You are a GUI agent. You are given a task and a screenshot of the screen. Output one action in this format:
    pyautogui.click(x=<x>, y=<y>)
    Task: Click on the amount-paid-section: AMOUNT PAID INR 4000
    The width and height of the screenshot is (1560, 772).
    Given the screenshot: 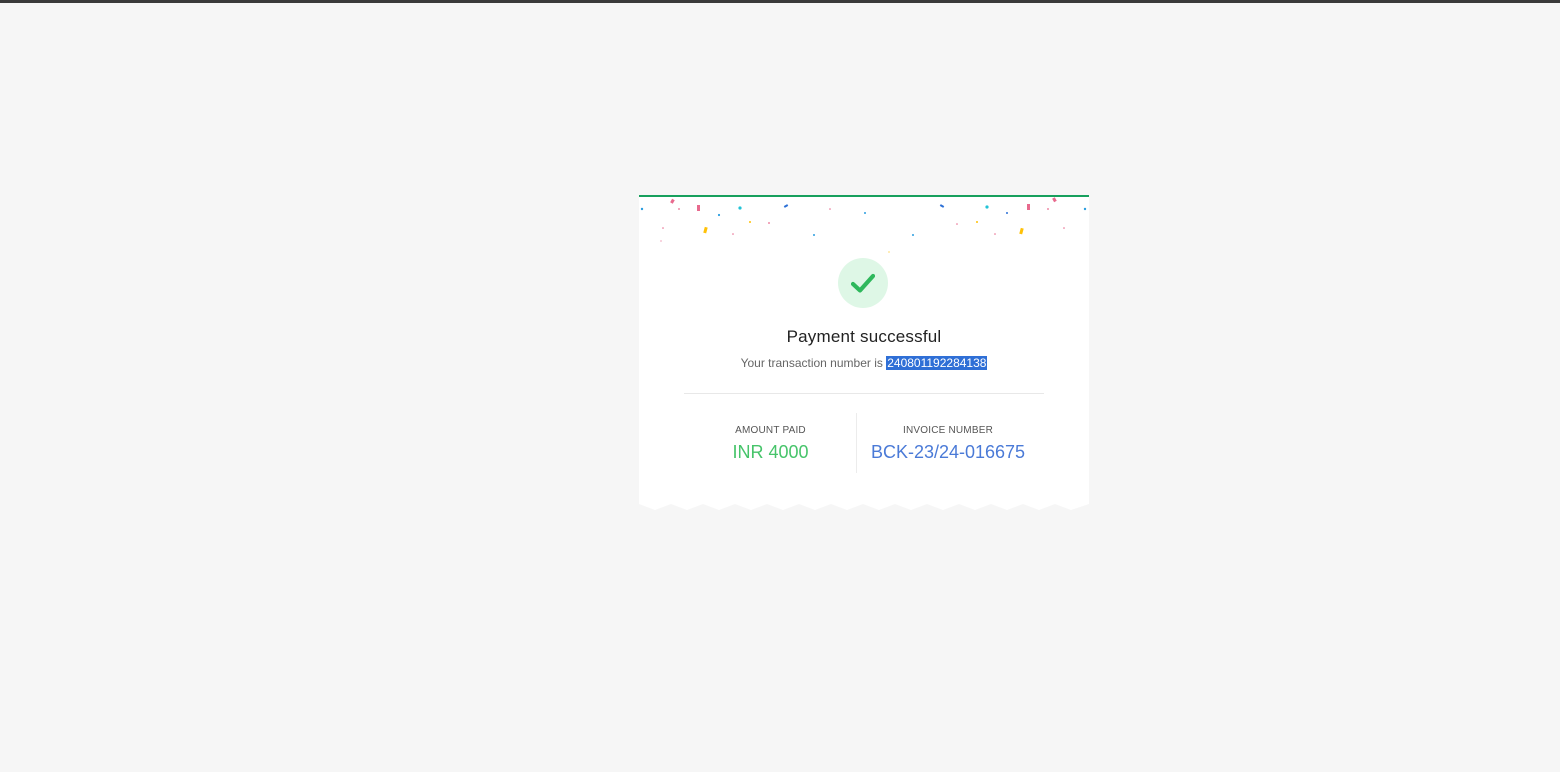 What is the action you would take?
    pyautogui.click(x=770, y=444)
    